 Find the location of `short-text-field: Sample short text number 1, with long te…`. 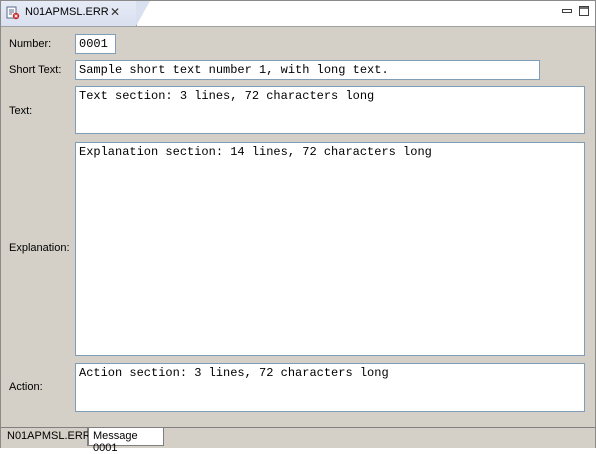

short-text-field: Sample short text number 1, with long te… is located at coordinates (307, 70).